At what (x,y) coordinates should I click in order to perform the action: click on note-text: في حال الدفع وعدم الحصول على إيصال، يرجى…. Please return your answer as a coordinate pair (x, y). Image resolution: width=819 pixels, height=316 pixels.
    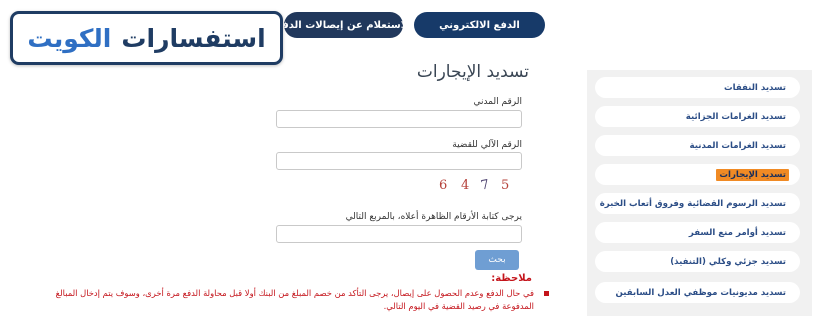
    Looking at the image, I should click on (294, 299).